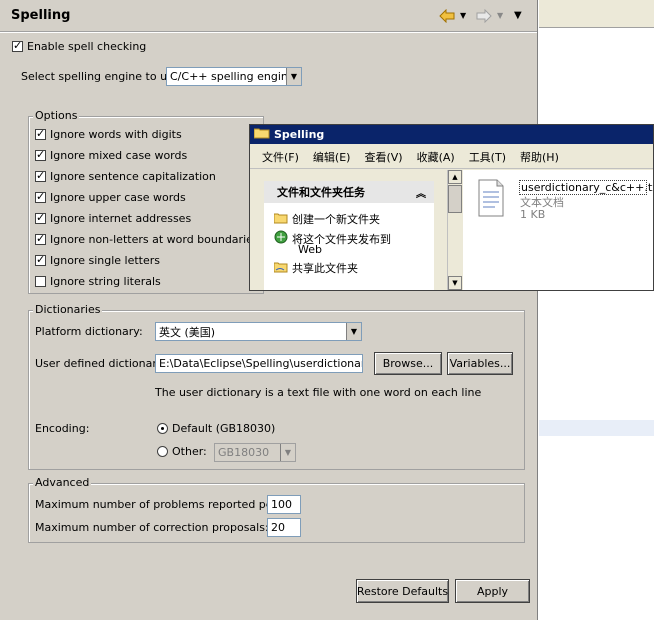 Image resolution: width=654 pixels, height=620 pixels. What do you see at coordinates (146, 205) in the screenshot?
I see `options-group` at bounding box center [146, 205].